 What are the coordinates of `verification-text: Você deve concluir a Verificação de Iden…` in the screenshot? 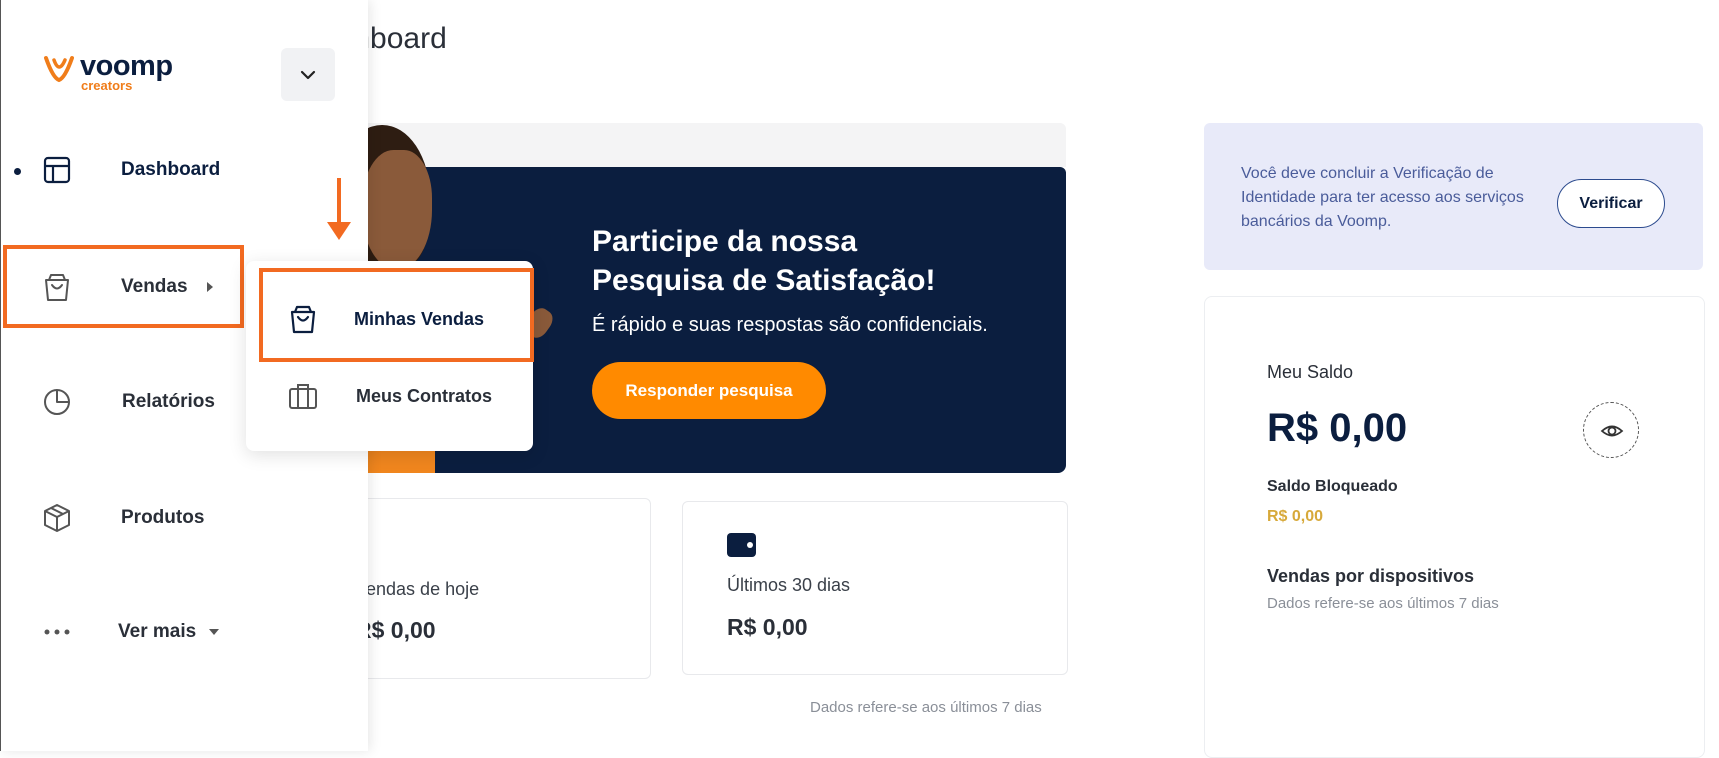 It's located at (1382, 197).